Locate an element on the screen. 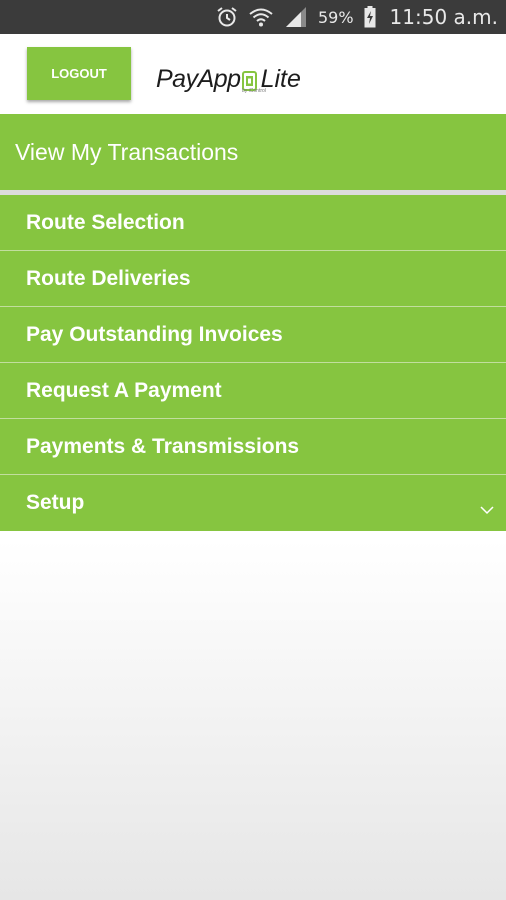 Image resolution: width=506 pixels, height=900 pixels. menu-item-label: Request A Payment is located at coordinates (124, 390).